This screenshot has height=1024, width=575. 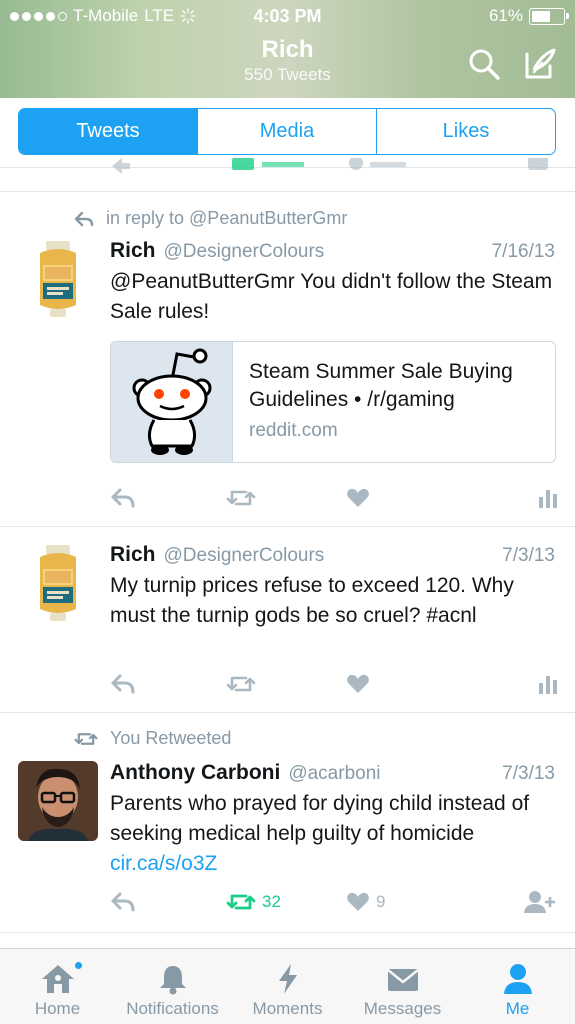 What do you see at coordinates (466, 131) in the screenshot?
I see `tab-likes: Likes` at bounding box center [466, 131].